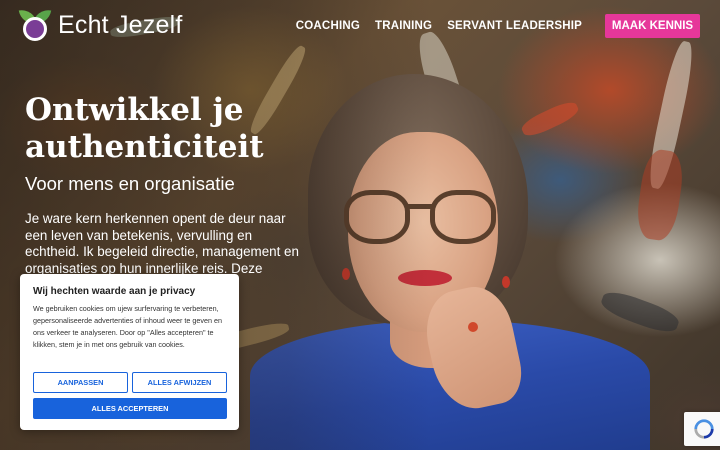  What do you see at coordinates (130, 408) in the screenshot?
I see `accept-all-button: ALLES ACCEPTEREN` at bounding box center [130, 408].